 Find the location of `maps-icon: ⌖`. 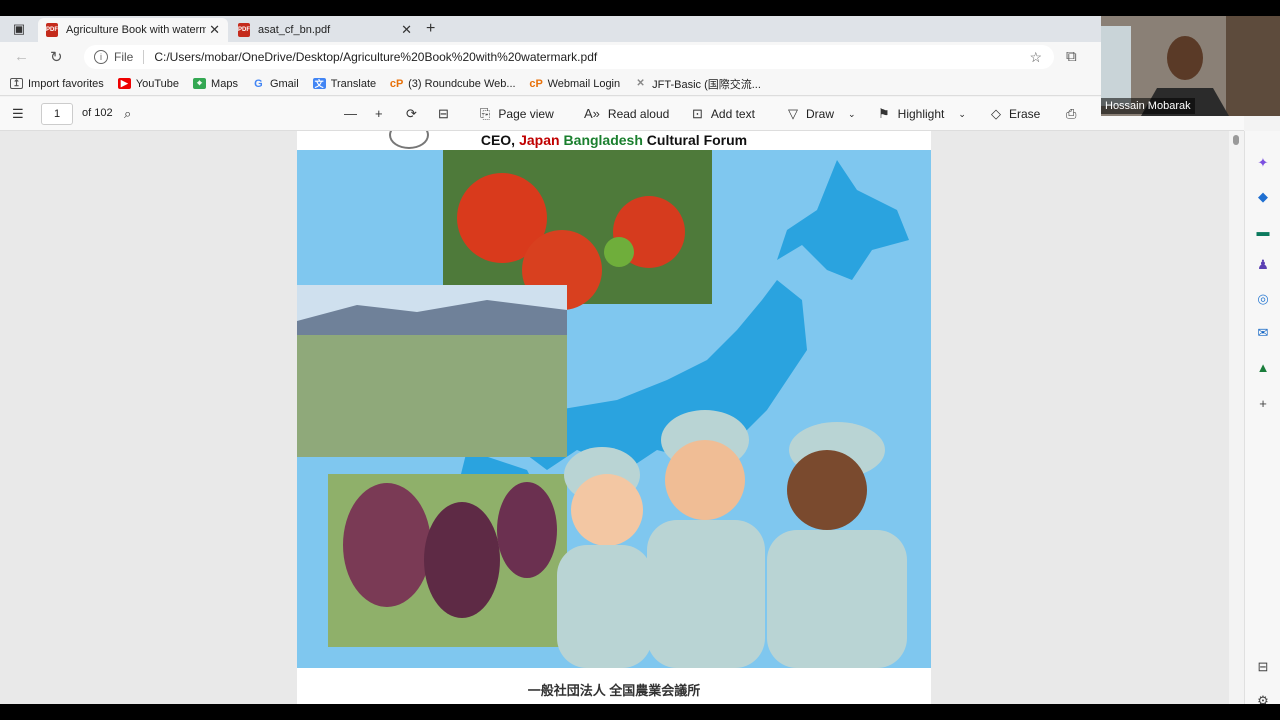

maps-icon: ⌖ is located at coordinates (200, 83).